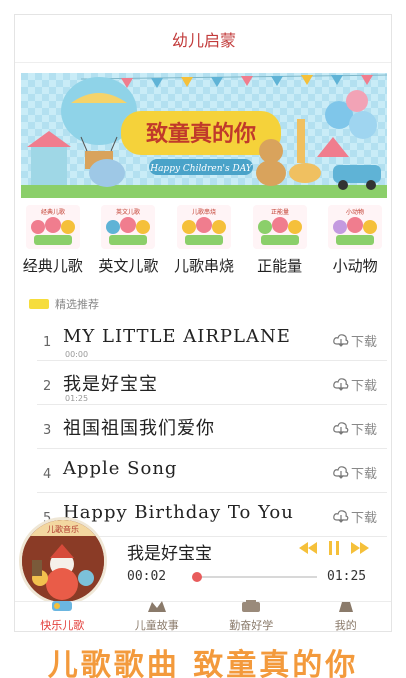 The height and width of the screenshot is (678, 406). What do you see at coordinates (156, 606) in the screenshot?
I see `story-icon` at bounding box center [156, 606].